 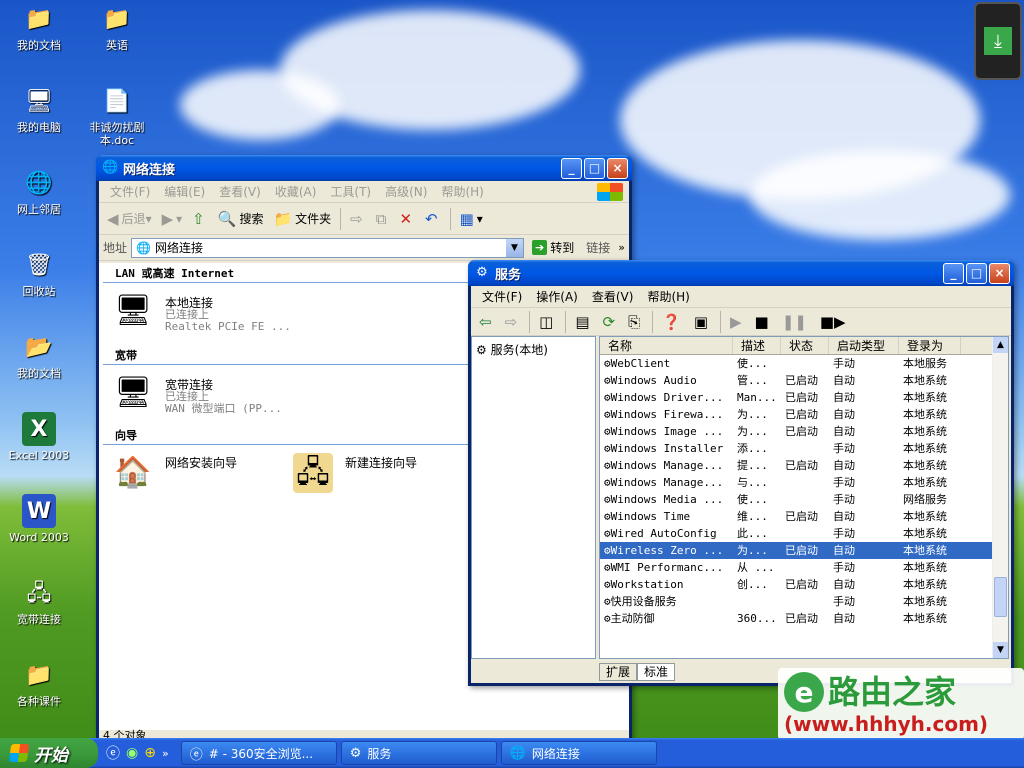 What do you see at coordinates (1000, 650) in the screenshot?
I see `scroll-down-button: ▼` at bounding box center [1000, 650].